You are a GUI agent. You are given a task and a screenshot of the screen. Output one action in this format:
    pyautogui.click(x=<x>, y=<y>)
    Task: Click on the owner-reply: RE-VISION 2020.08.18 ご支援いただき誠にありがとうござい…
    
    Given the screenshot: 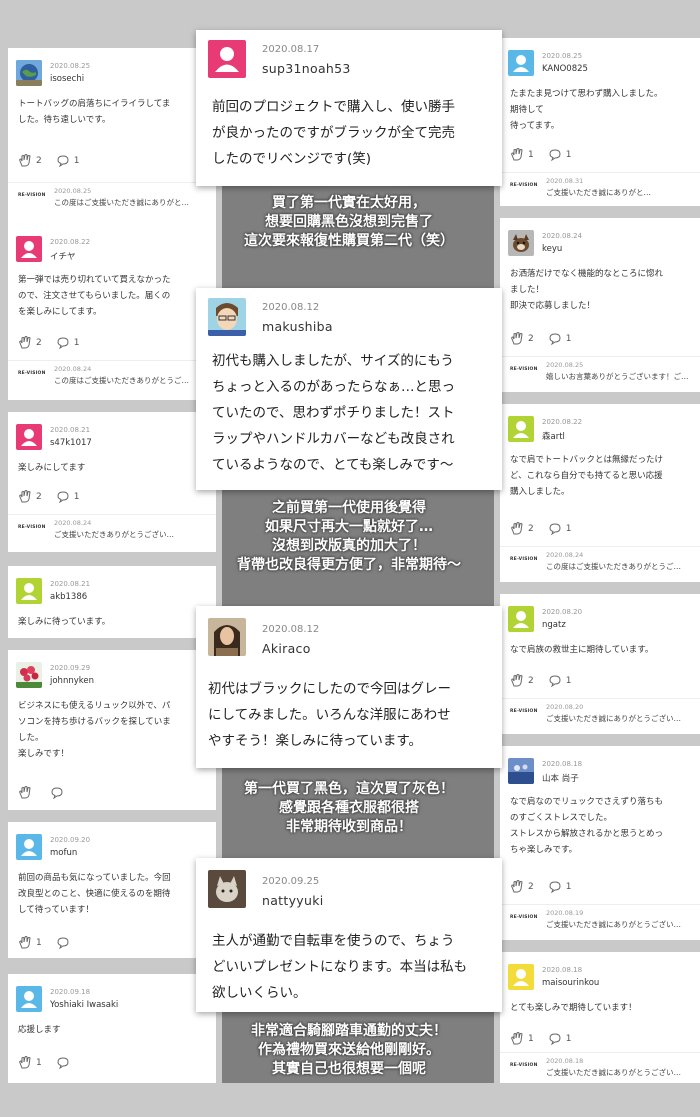 What is the action you would take?
    pyautogui.click(x=600, y=1067)
    